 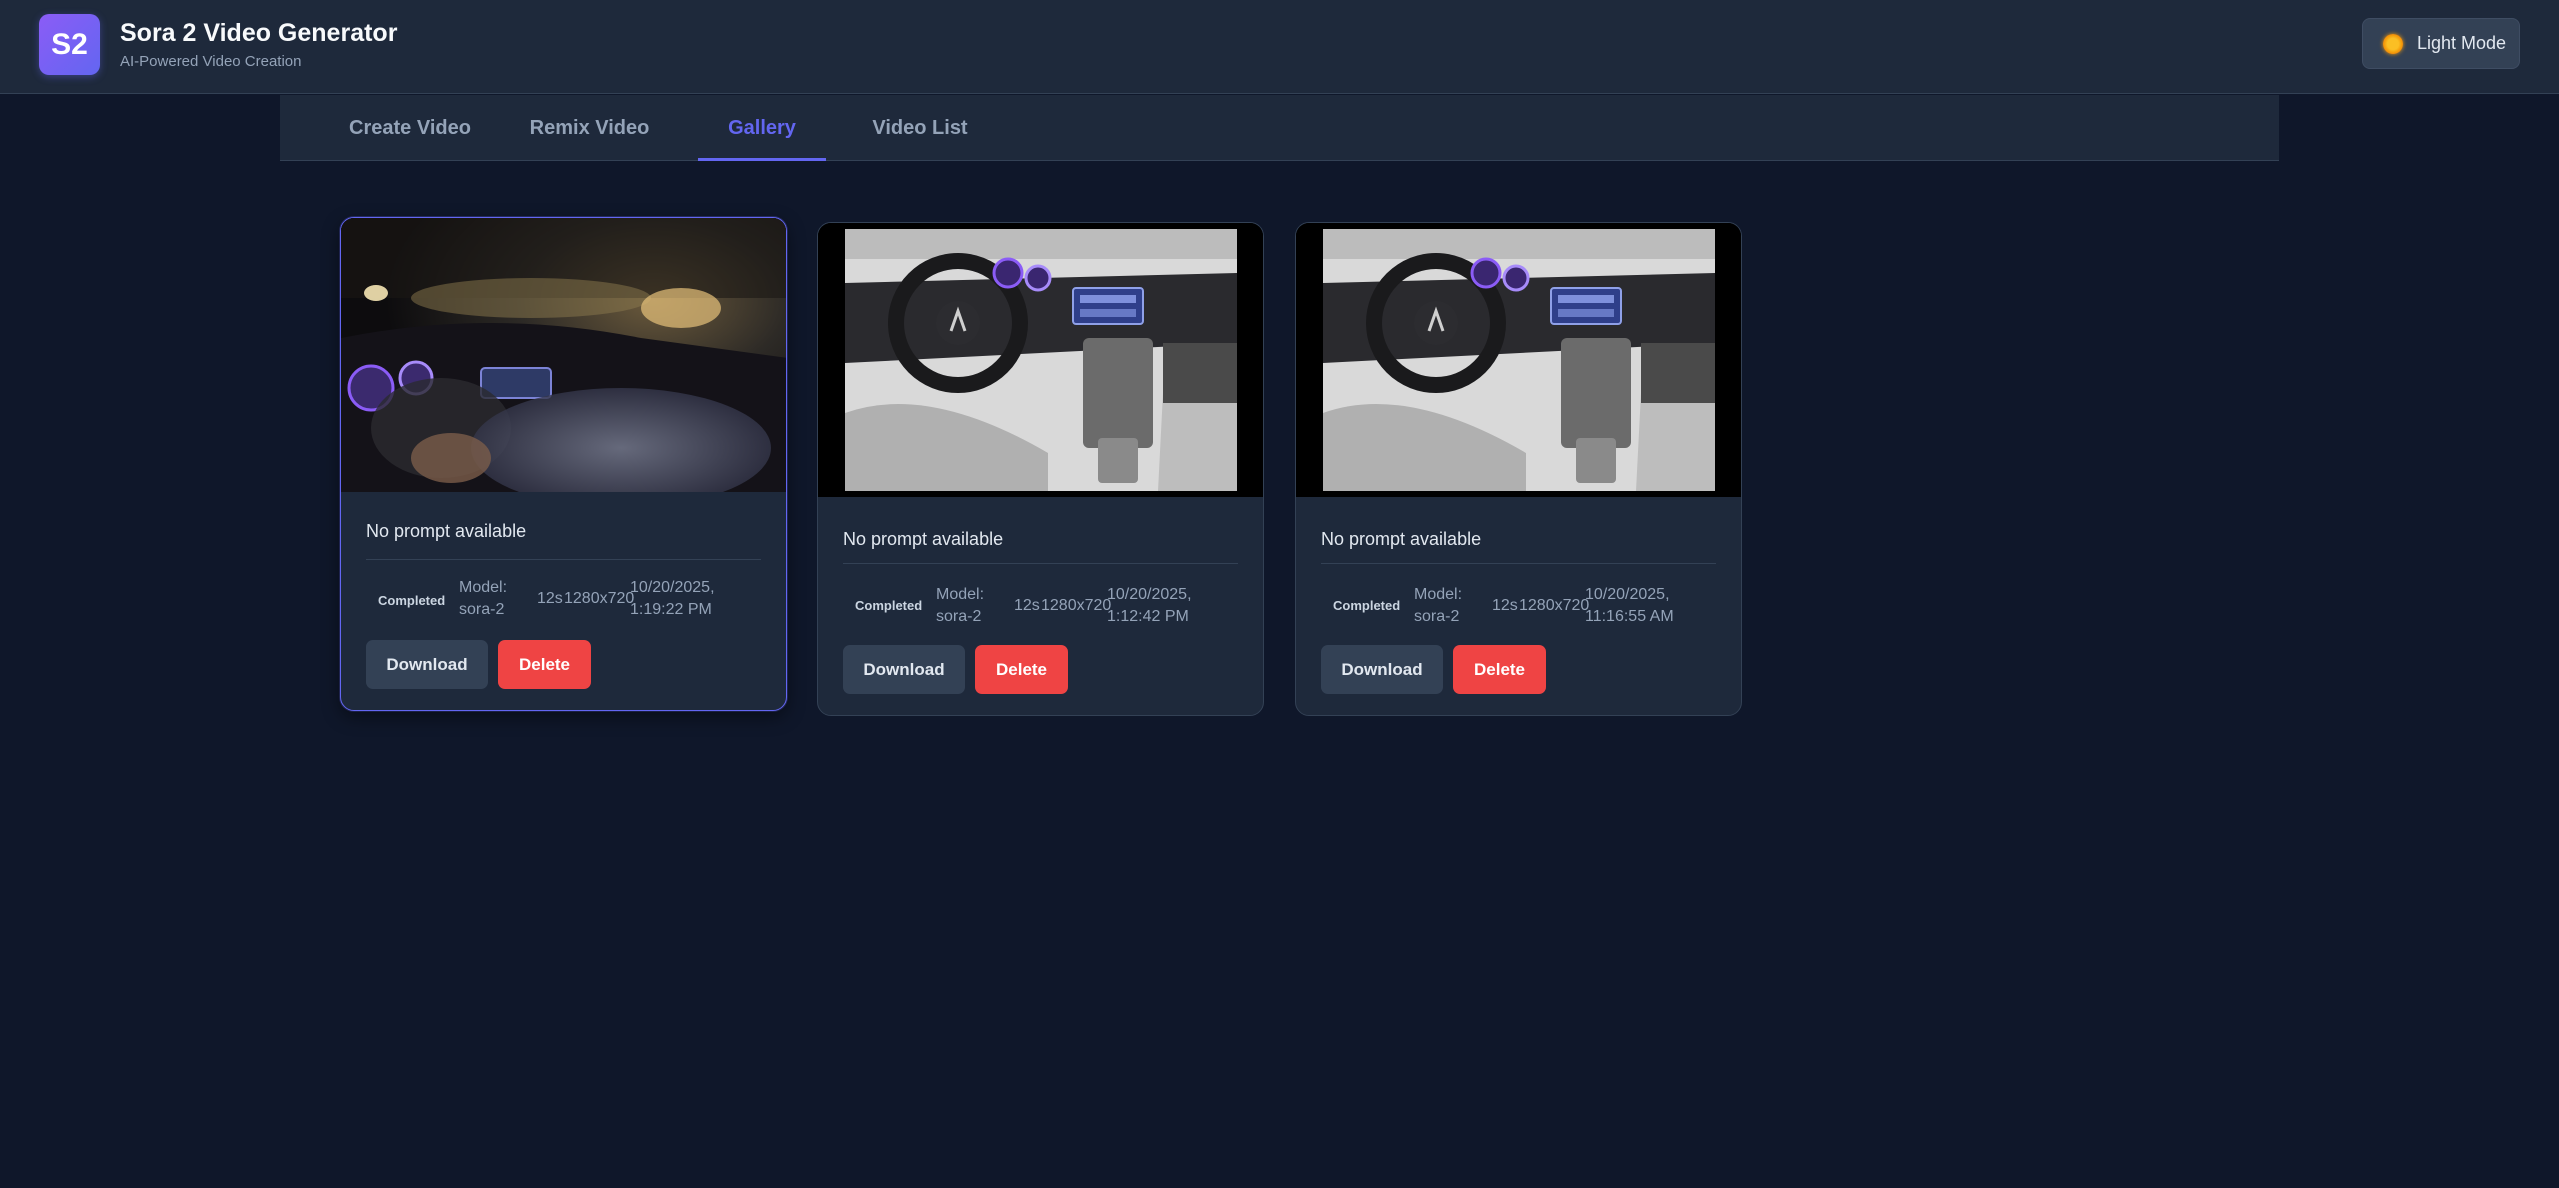 I want to click on app-logo: S2, so click(x=69, y=44).